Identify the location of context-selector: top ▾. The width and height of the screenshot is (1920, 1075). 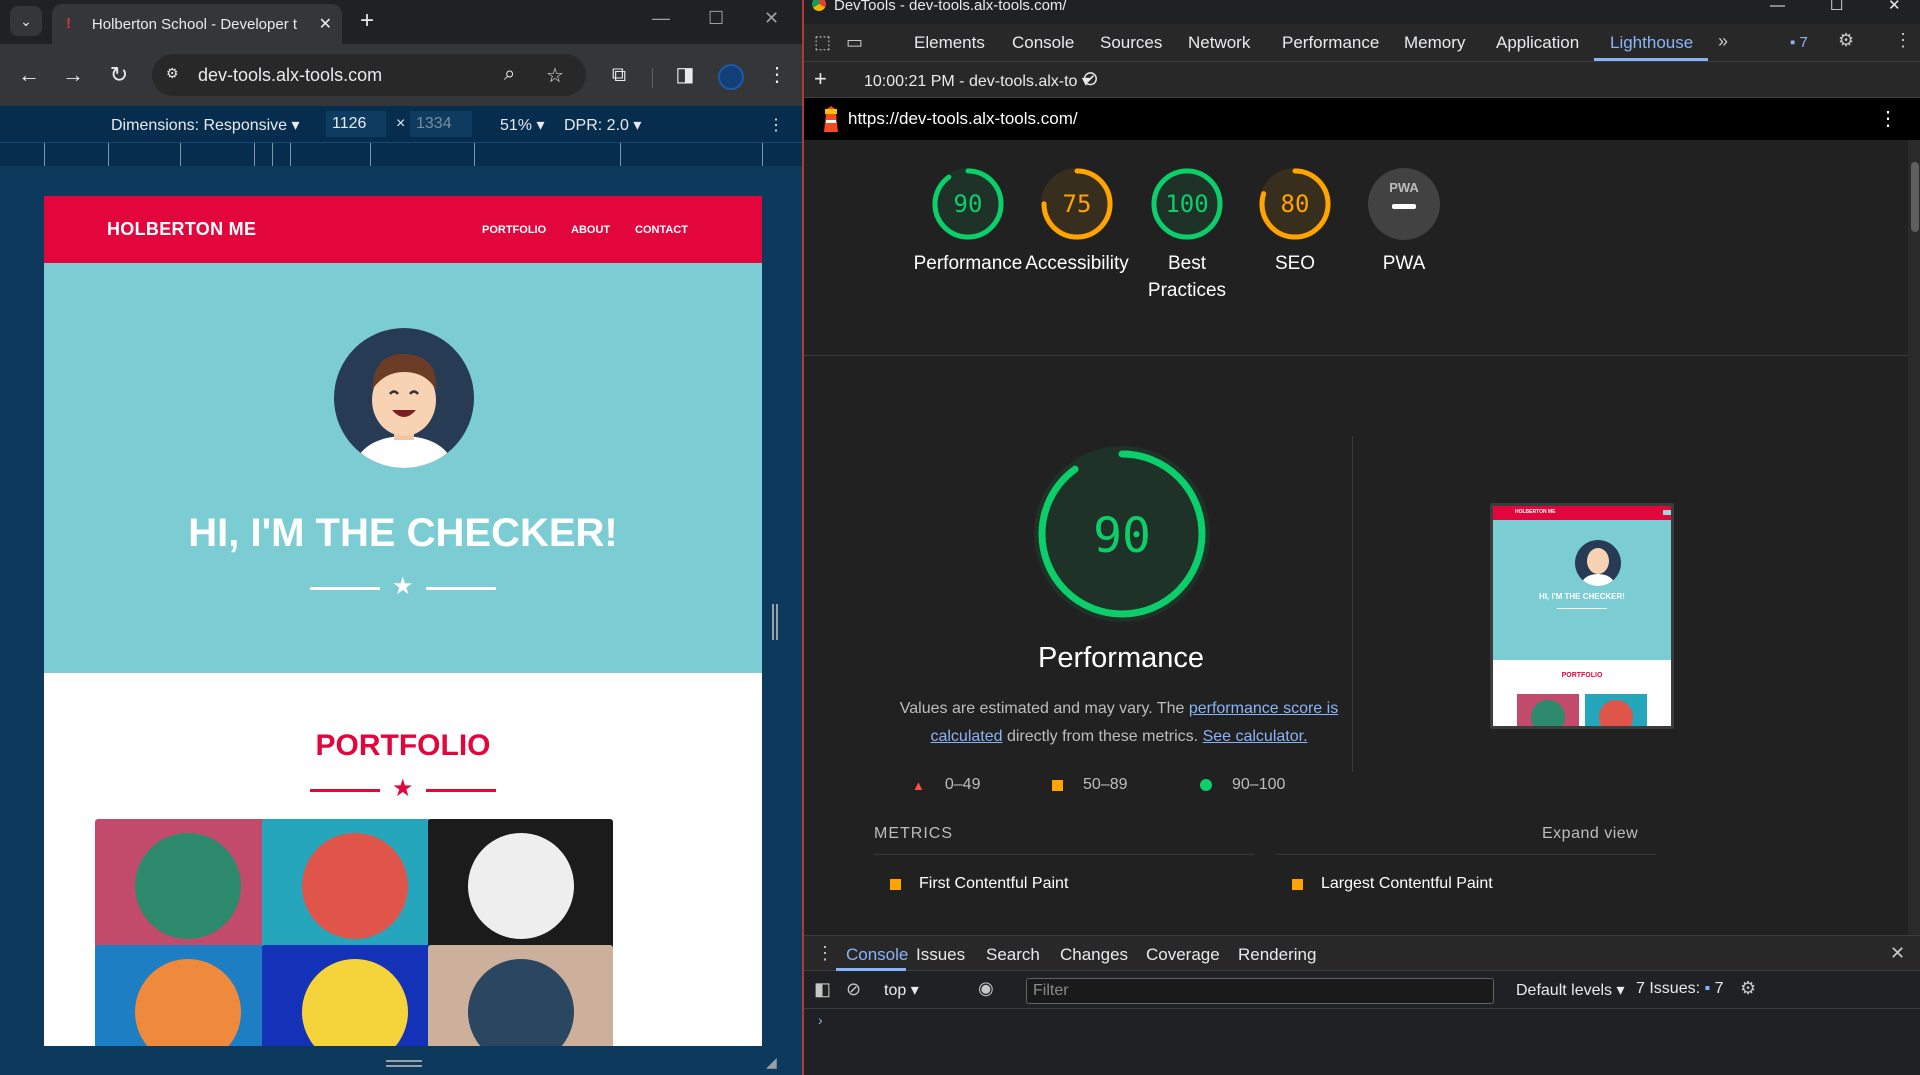
(901, 990).